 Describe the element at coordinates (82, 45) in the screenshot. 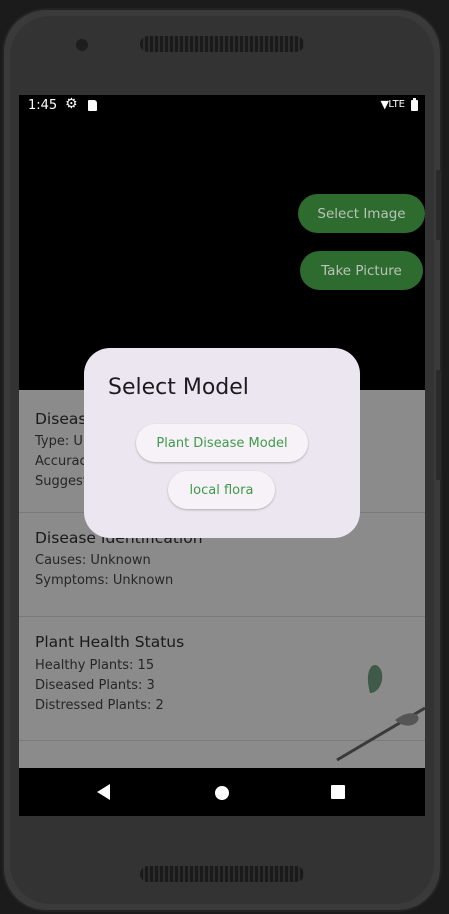

I see `front-camera` at that location.